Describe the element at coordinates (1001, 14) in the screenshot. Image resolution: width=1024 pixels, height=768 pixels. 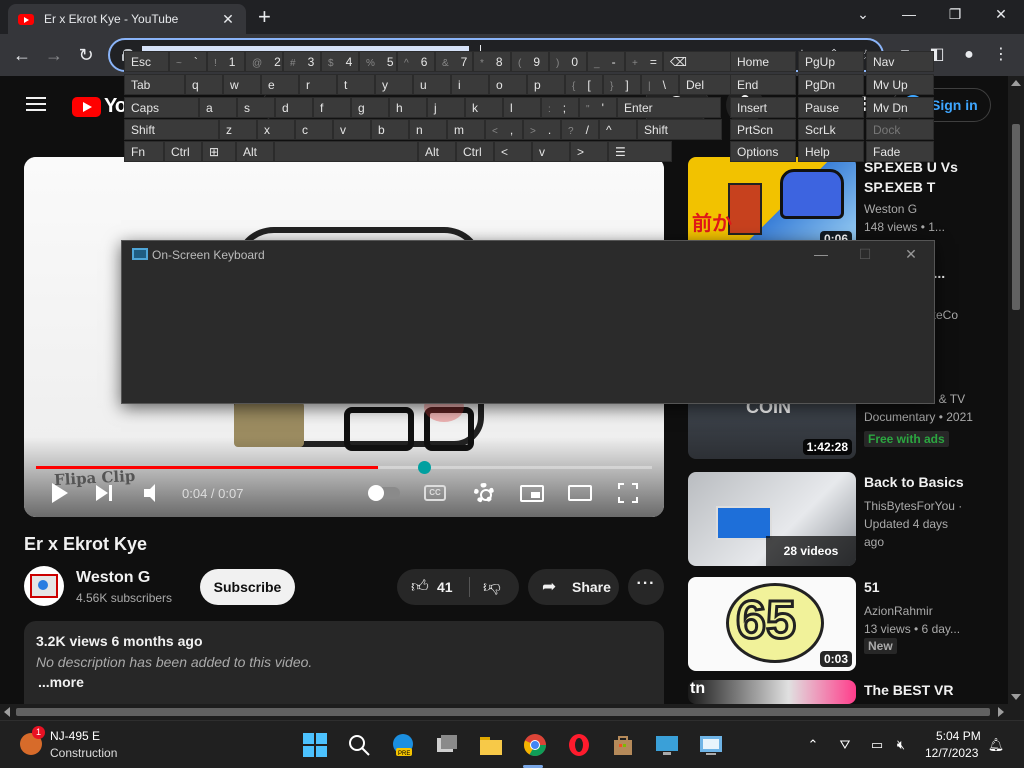
I see `close-window-icon: ✕` at that location.